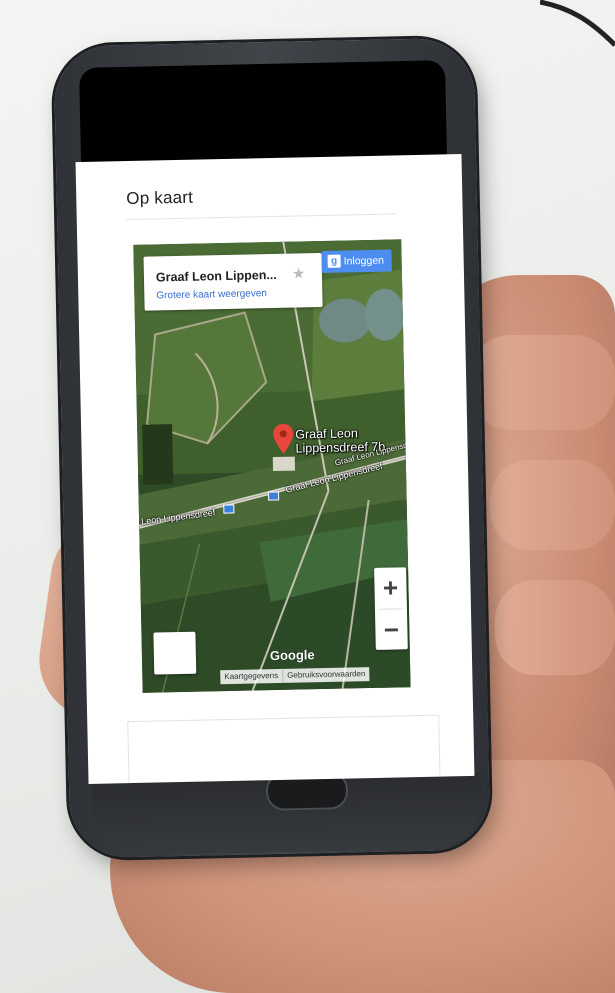 This screenshot has width=615, height=993. I want to click on terms-link: Gebruiksvoorwaarden, so click(326, 675).